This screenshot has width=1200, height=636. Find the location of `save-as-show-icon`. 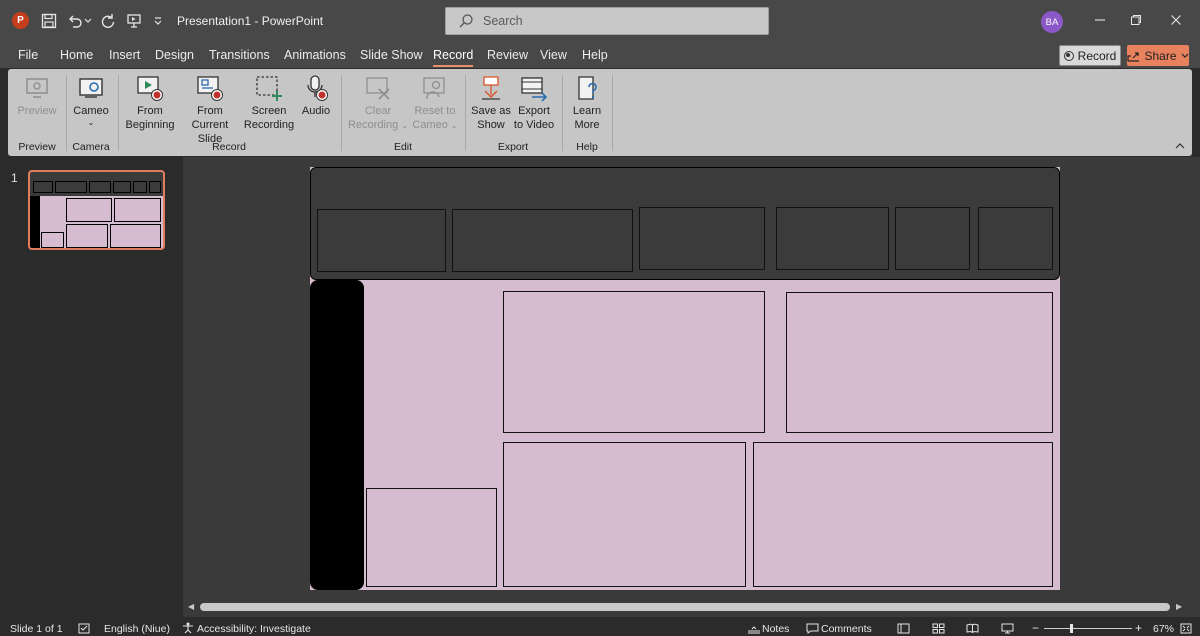

save-as-show-icon is located at coordinates (491, 88).